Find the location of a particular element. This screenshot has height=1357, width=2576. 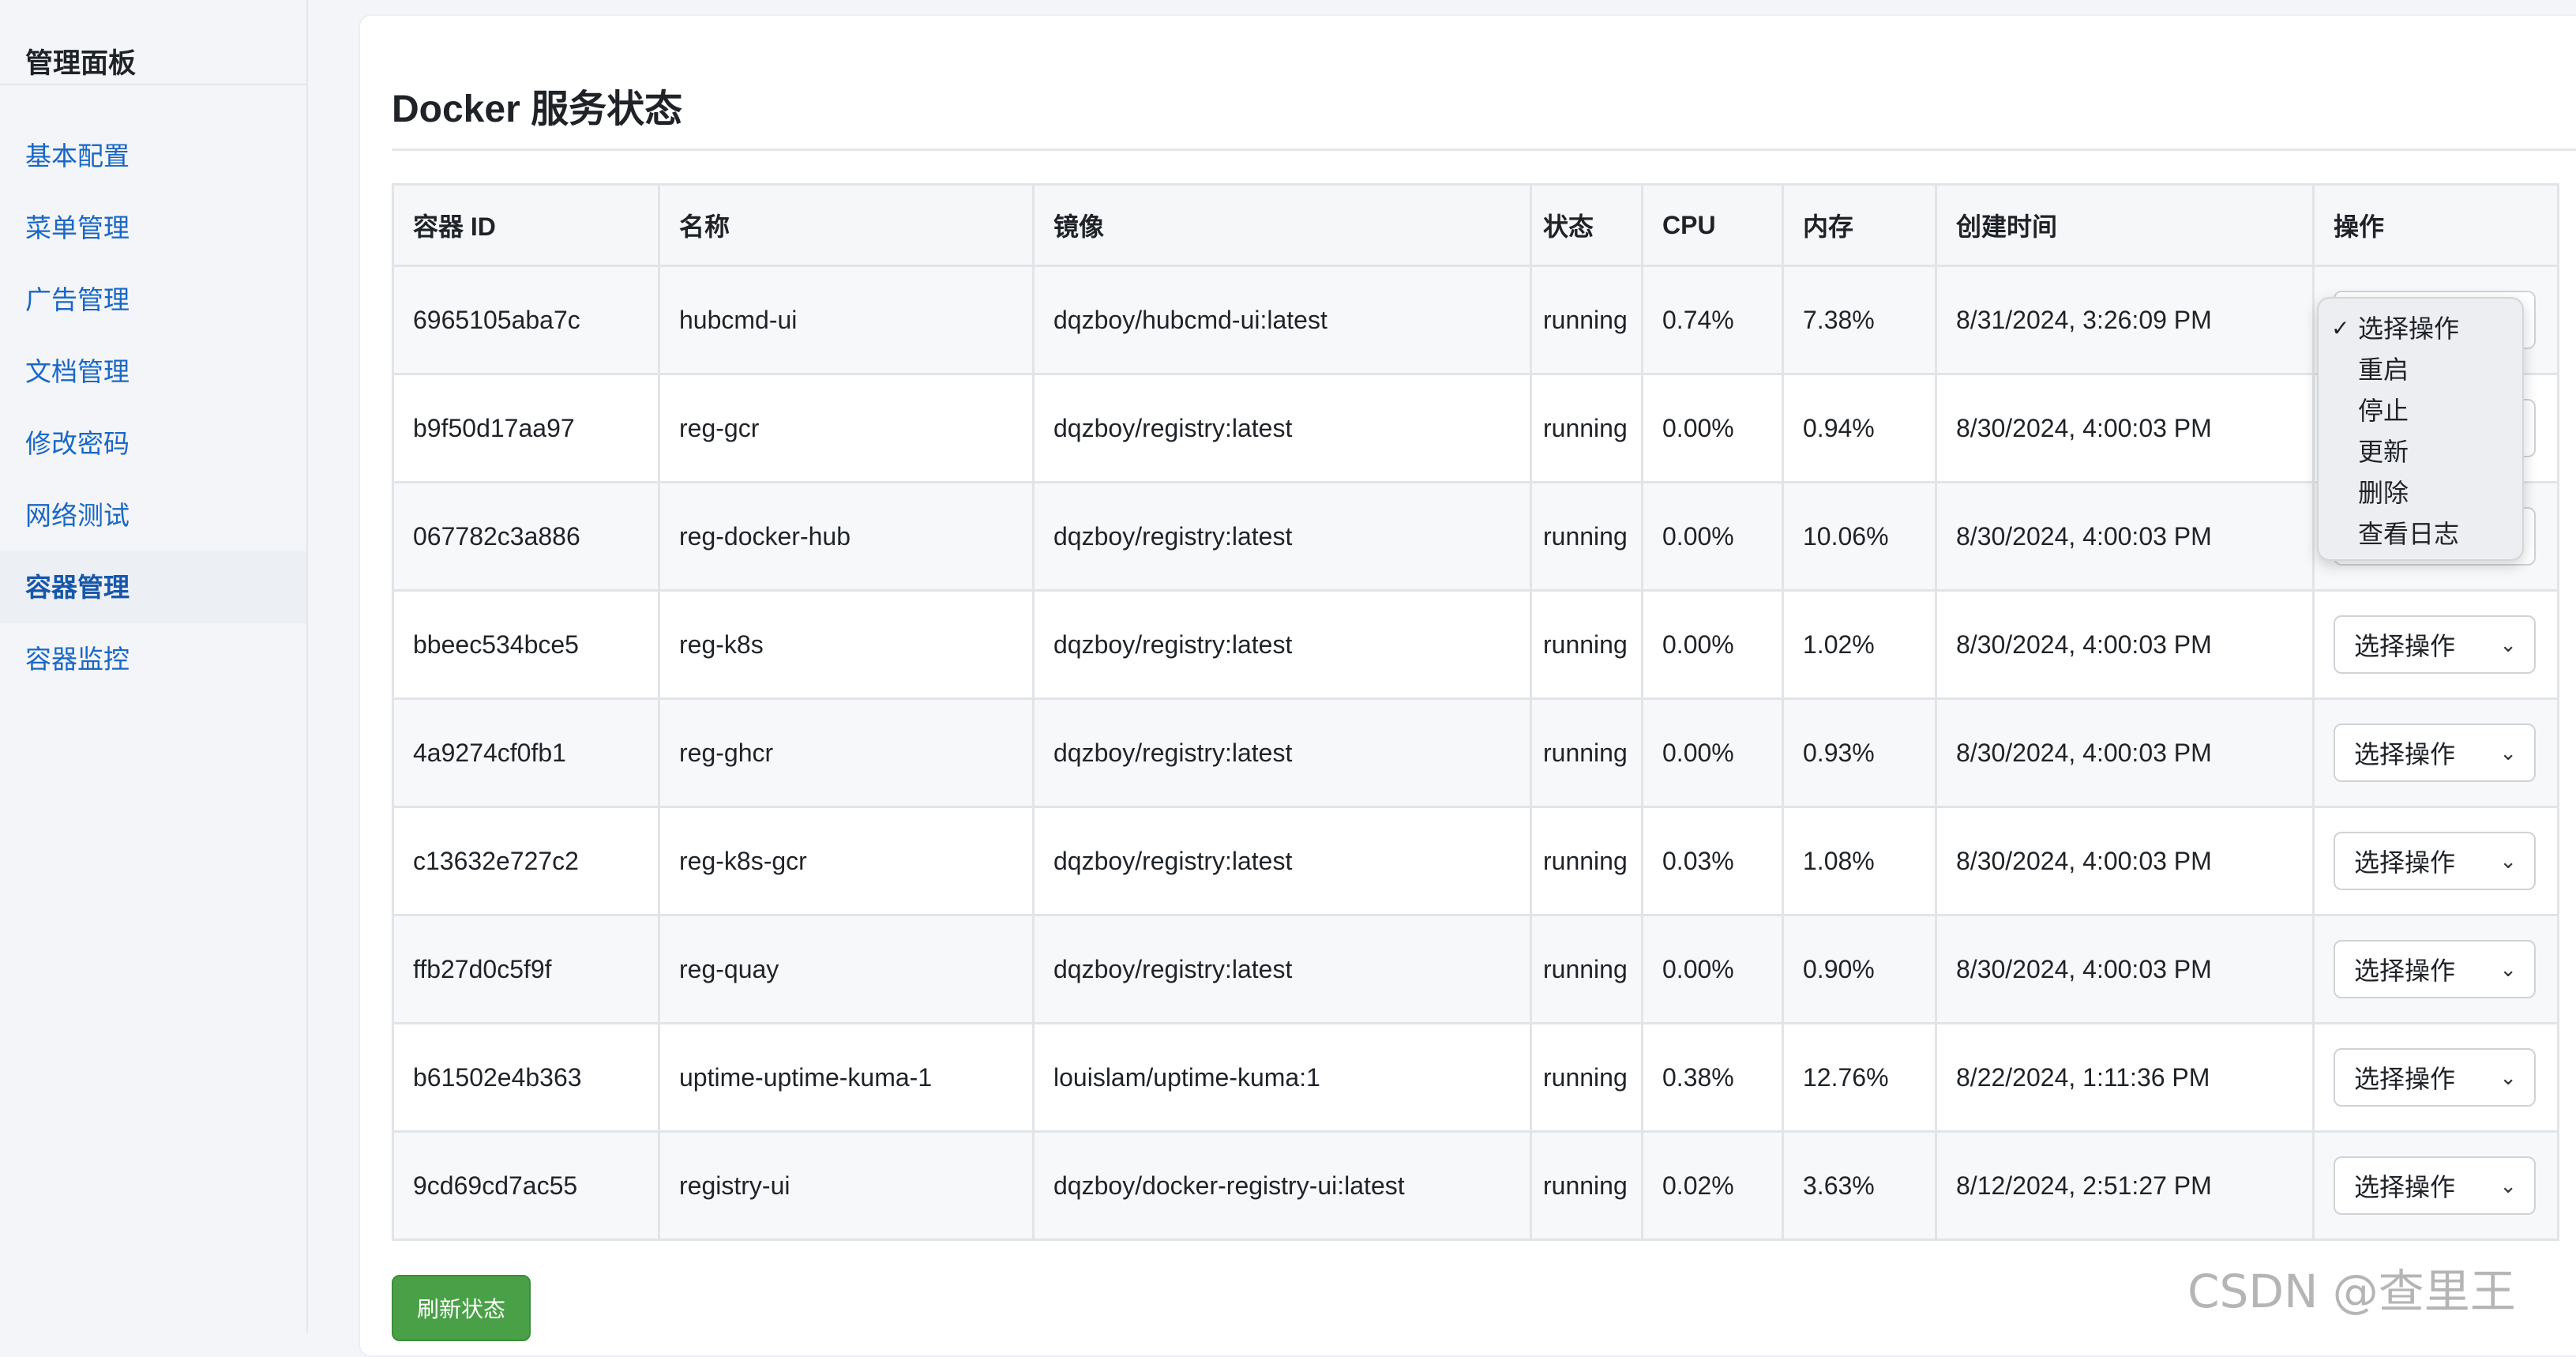

cell-container-id: 067782c3a886 is located at coordinates (526, 536).